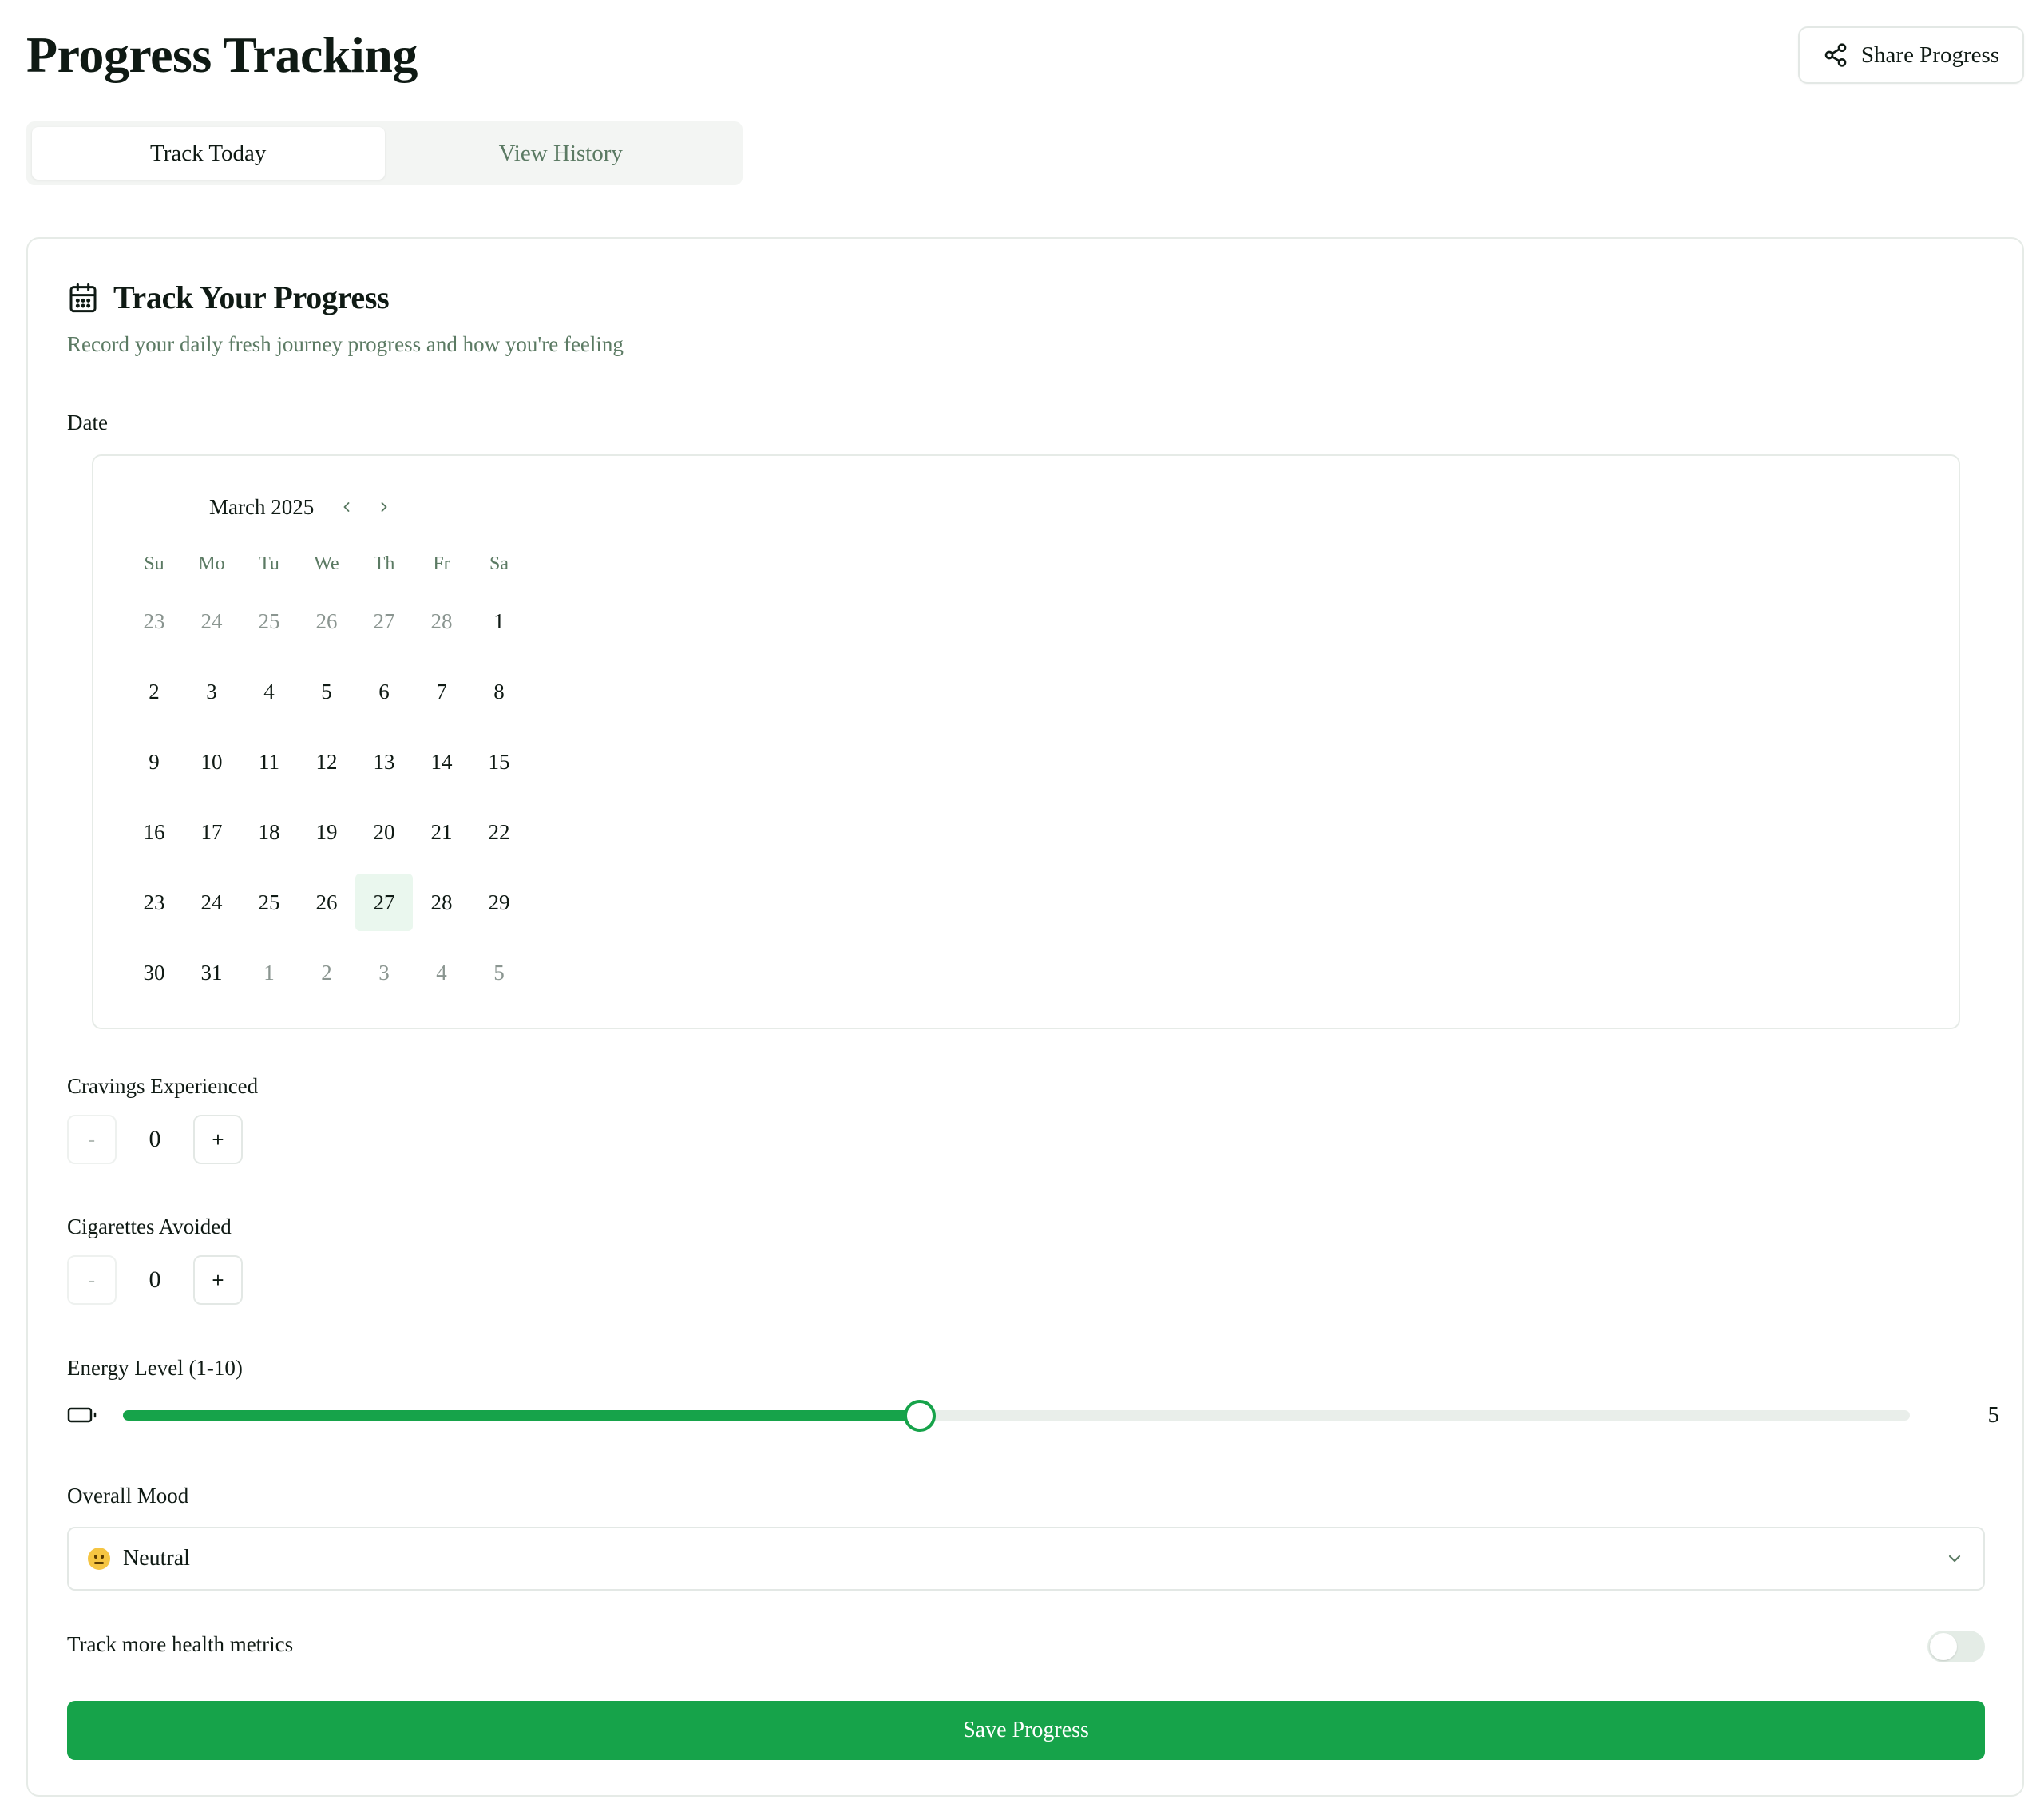 The width and height of the screenshot is (2044, 1819). Describe the element at coordinates (1943, 1646) in the screenshot. I see `toggle-knob` at that location.